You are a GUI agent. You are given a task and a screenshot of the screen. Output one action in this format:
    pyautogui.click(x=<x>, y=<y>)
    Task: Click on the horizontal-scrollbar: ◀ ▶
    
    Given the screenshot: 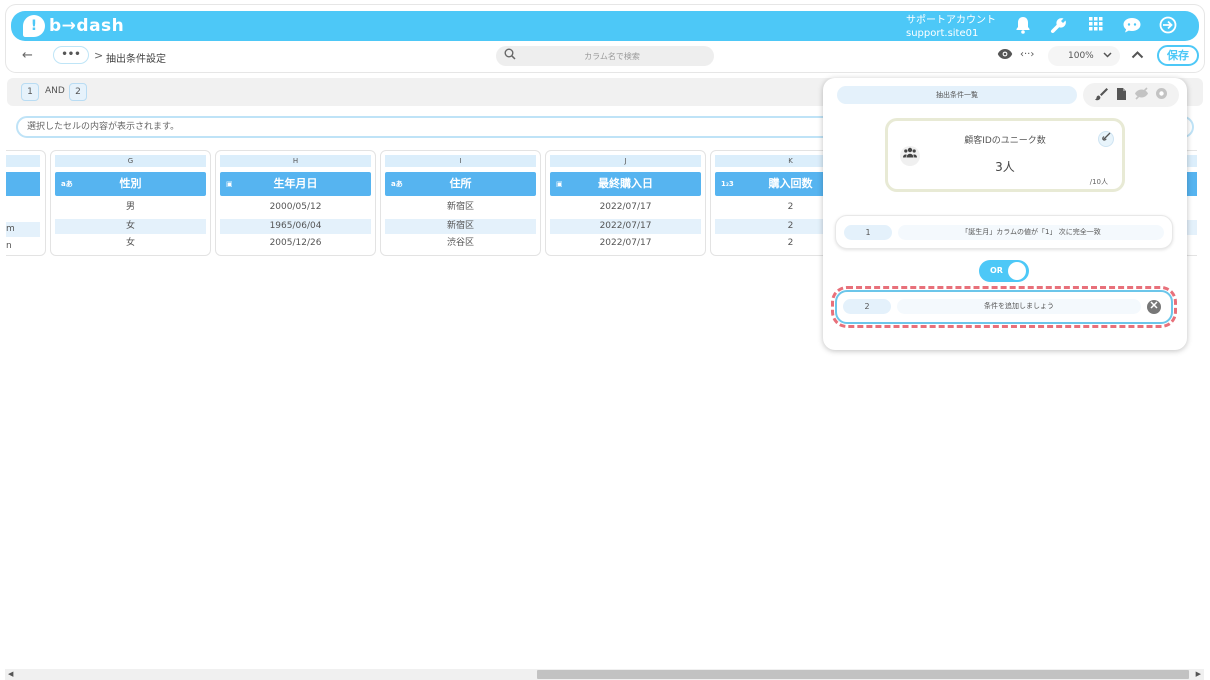 What is the action you would take?
    pyautogui.click(x=604, y=674)
    